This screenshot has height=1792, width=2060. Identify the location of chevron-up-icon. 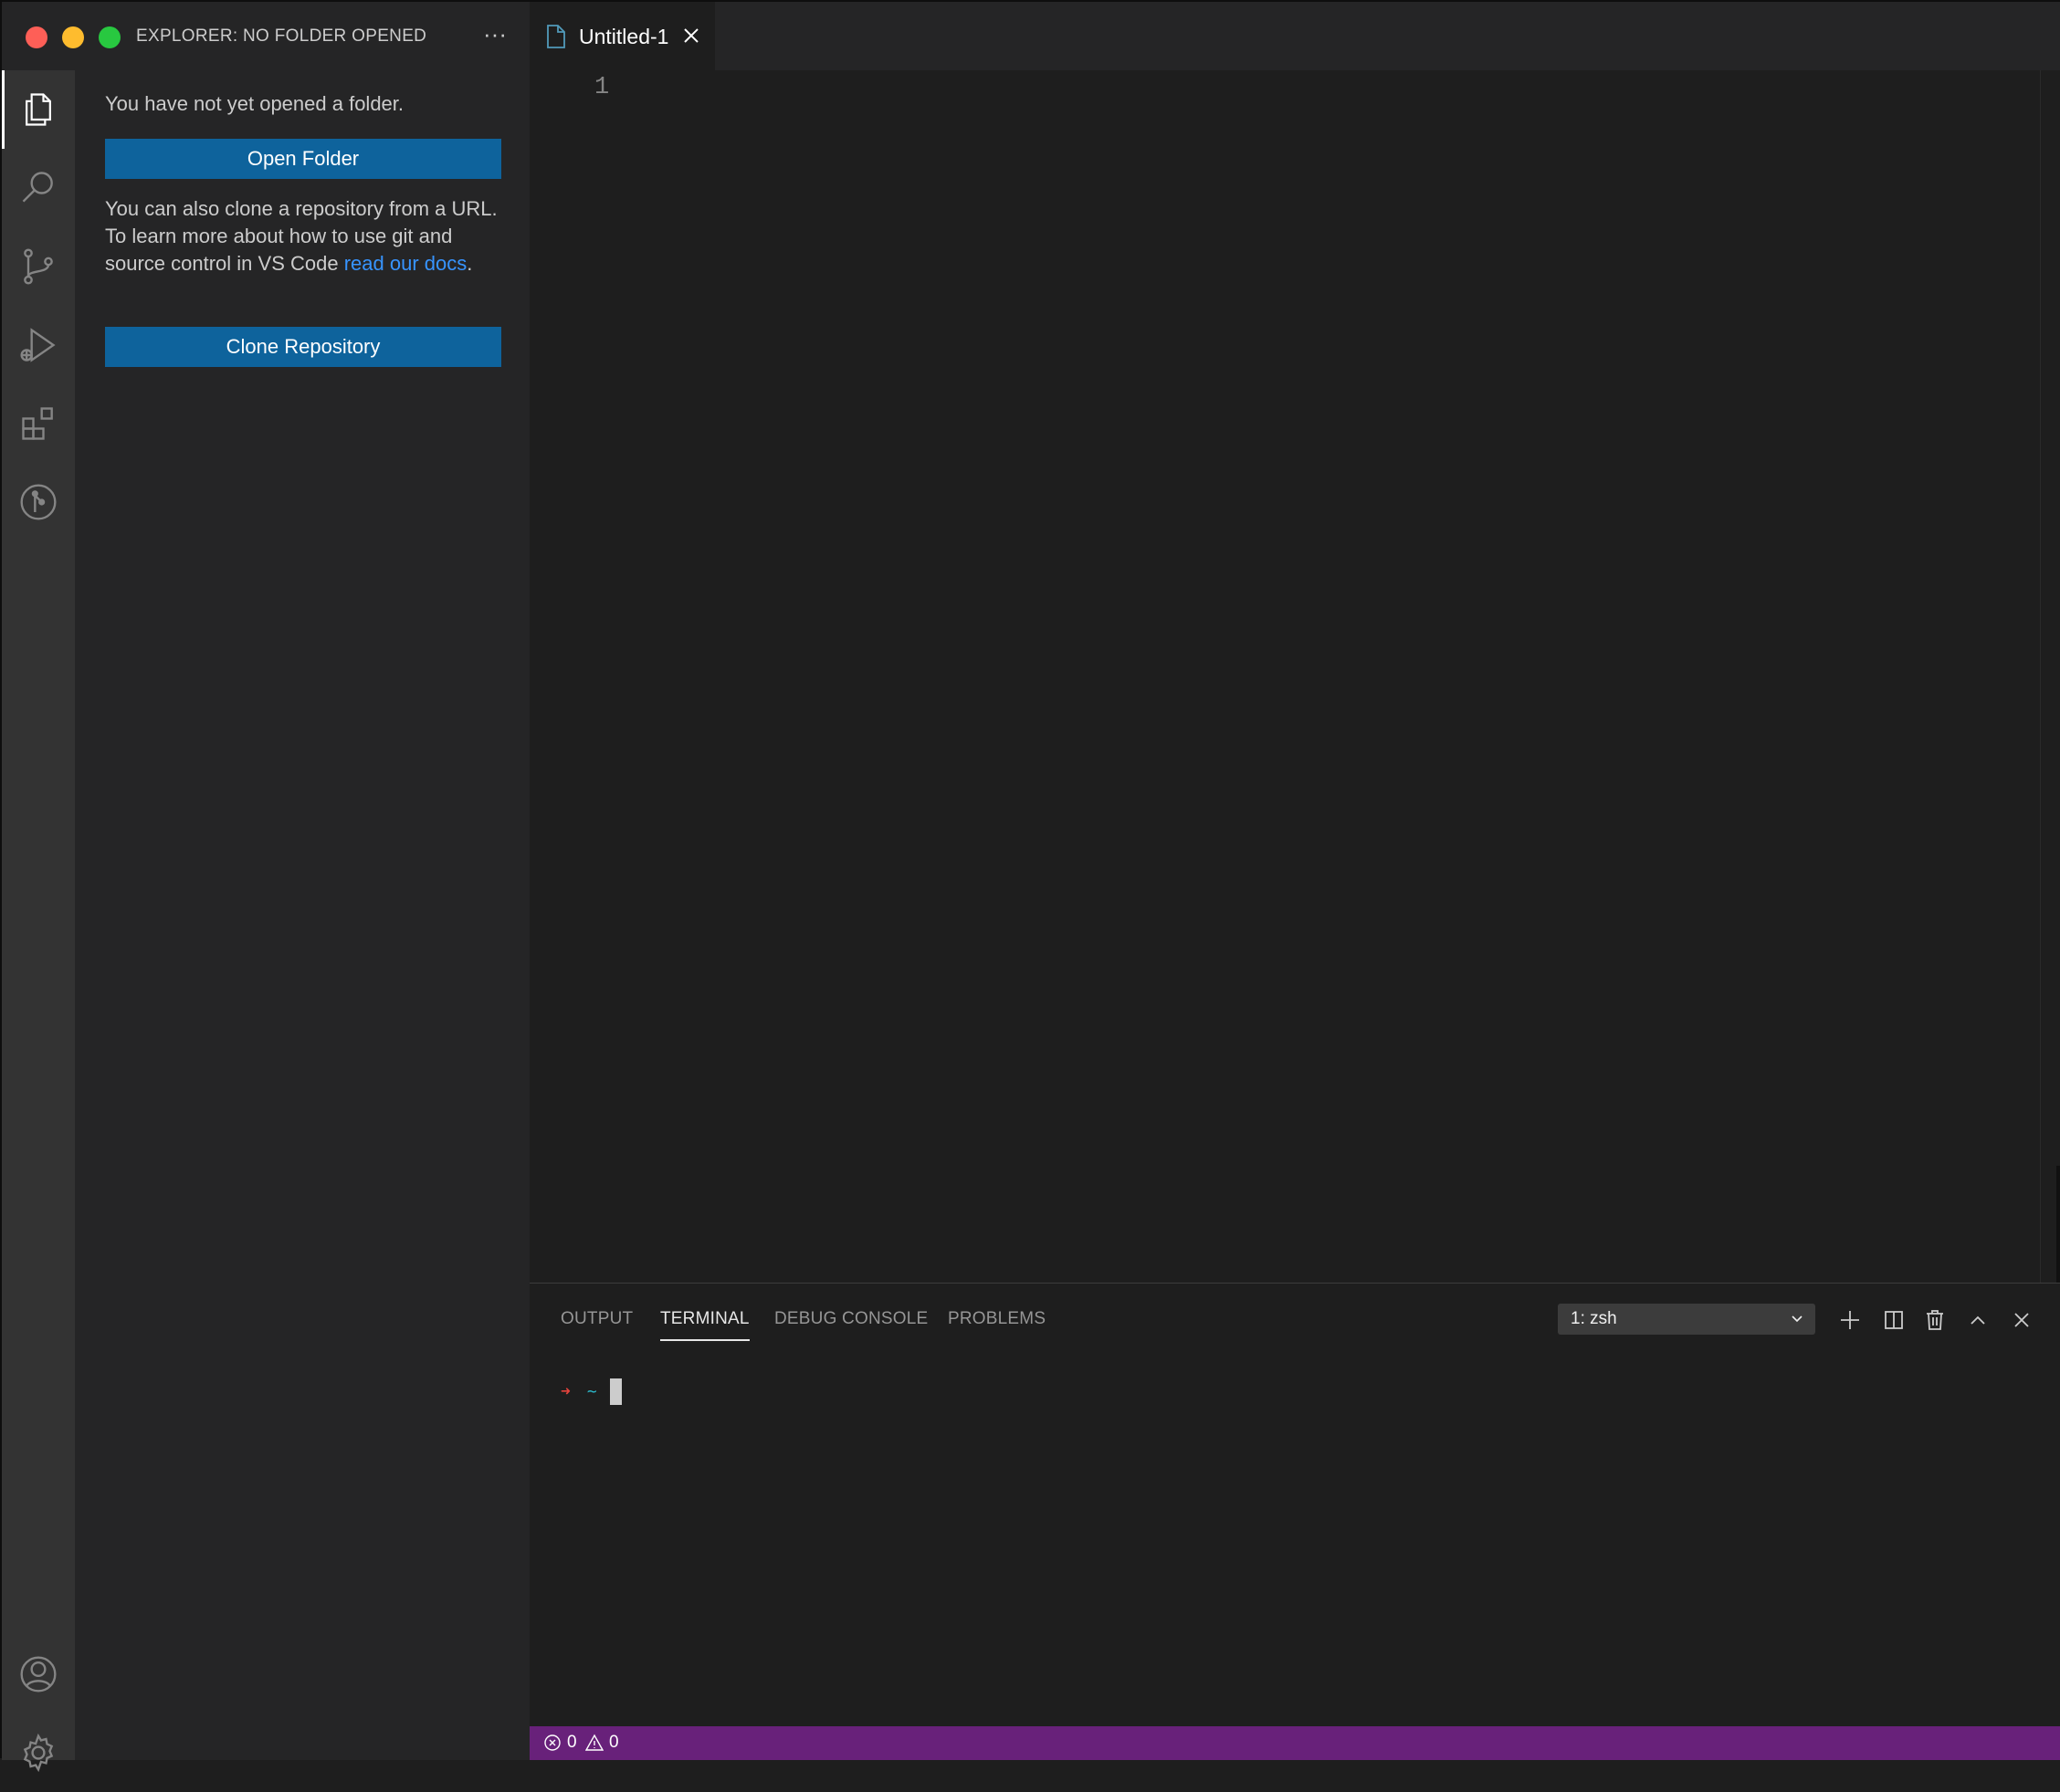
(1978, 1320).